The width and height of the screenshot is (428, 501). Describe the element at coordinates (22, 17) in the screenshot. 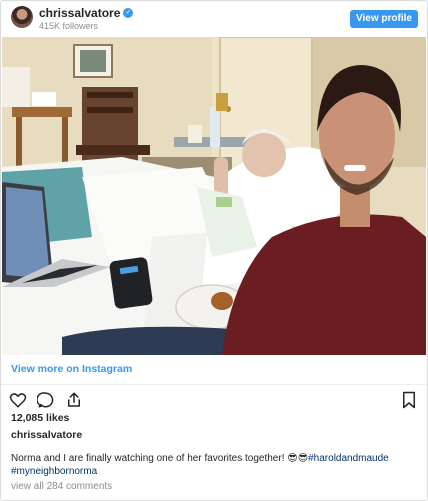

I see `avatar` at that location.